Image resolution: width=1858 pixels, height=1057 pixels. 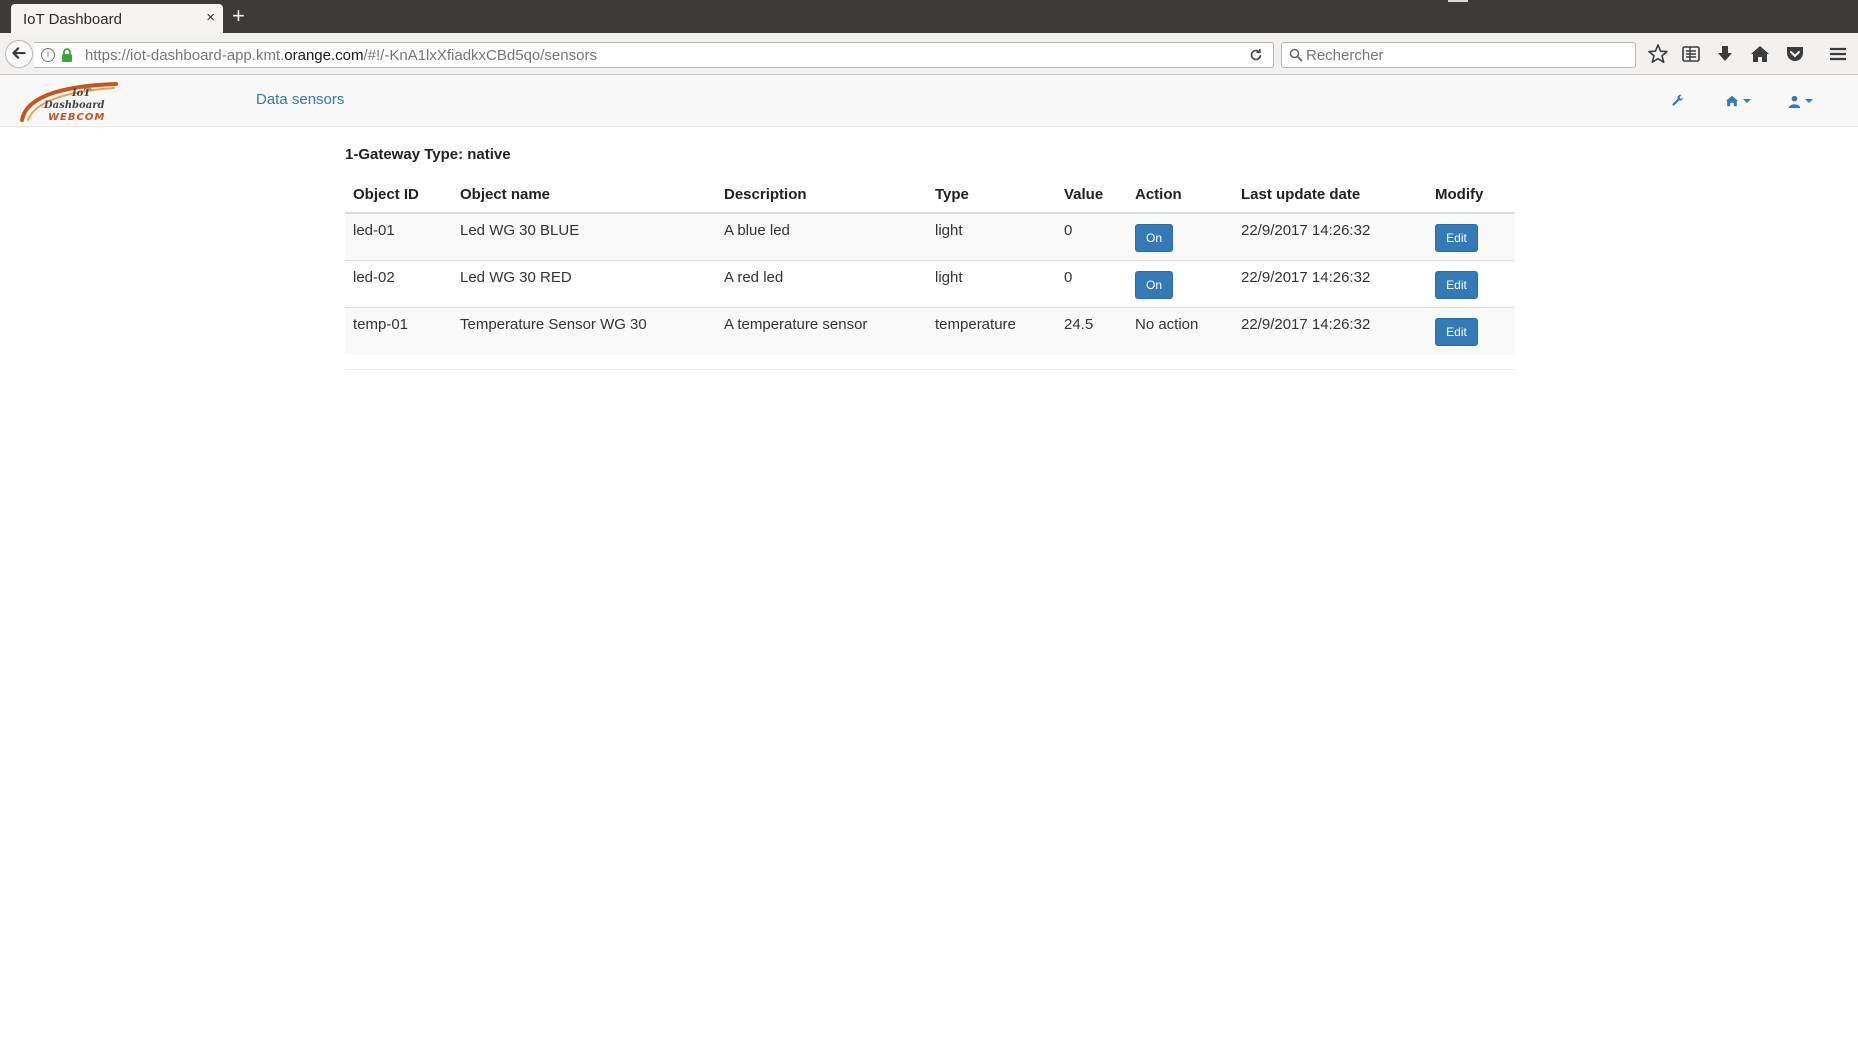 I want to click on type-cell: temperature, so click(x=991, y=331).